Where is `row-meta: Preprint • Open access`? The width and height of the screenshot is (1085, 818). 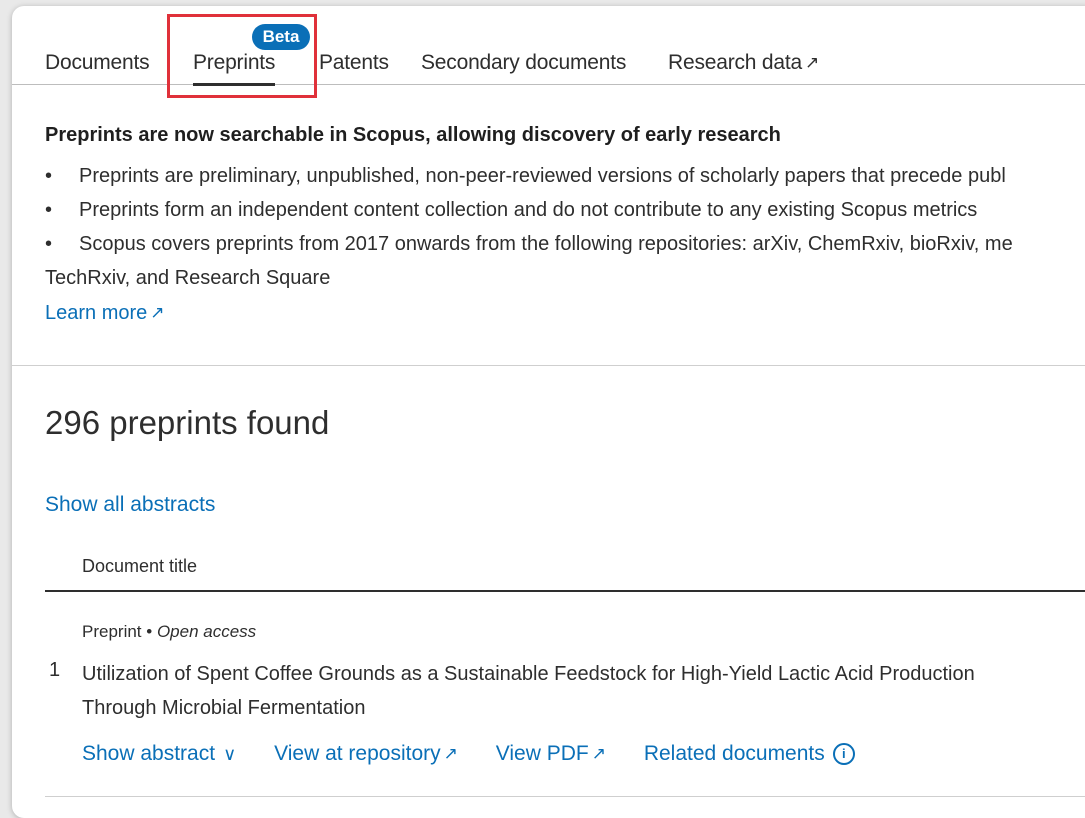 row-meta: Preprint • Open access is located at coordinates (169, 632).